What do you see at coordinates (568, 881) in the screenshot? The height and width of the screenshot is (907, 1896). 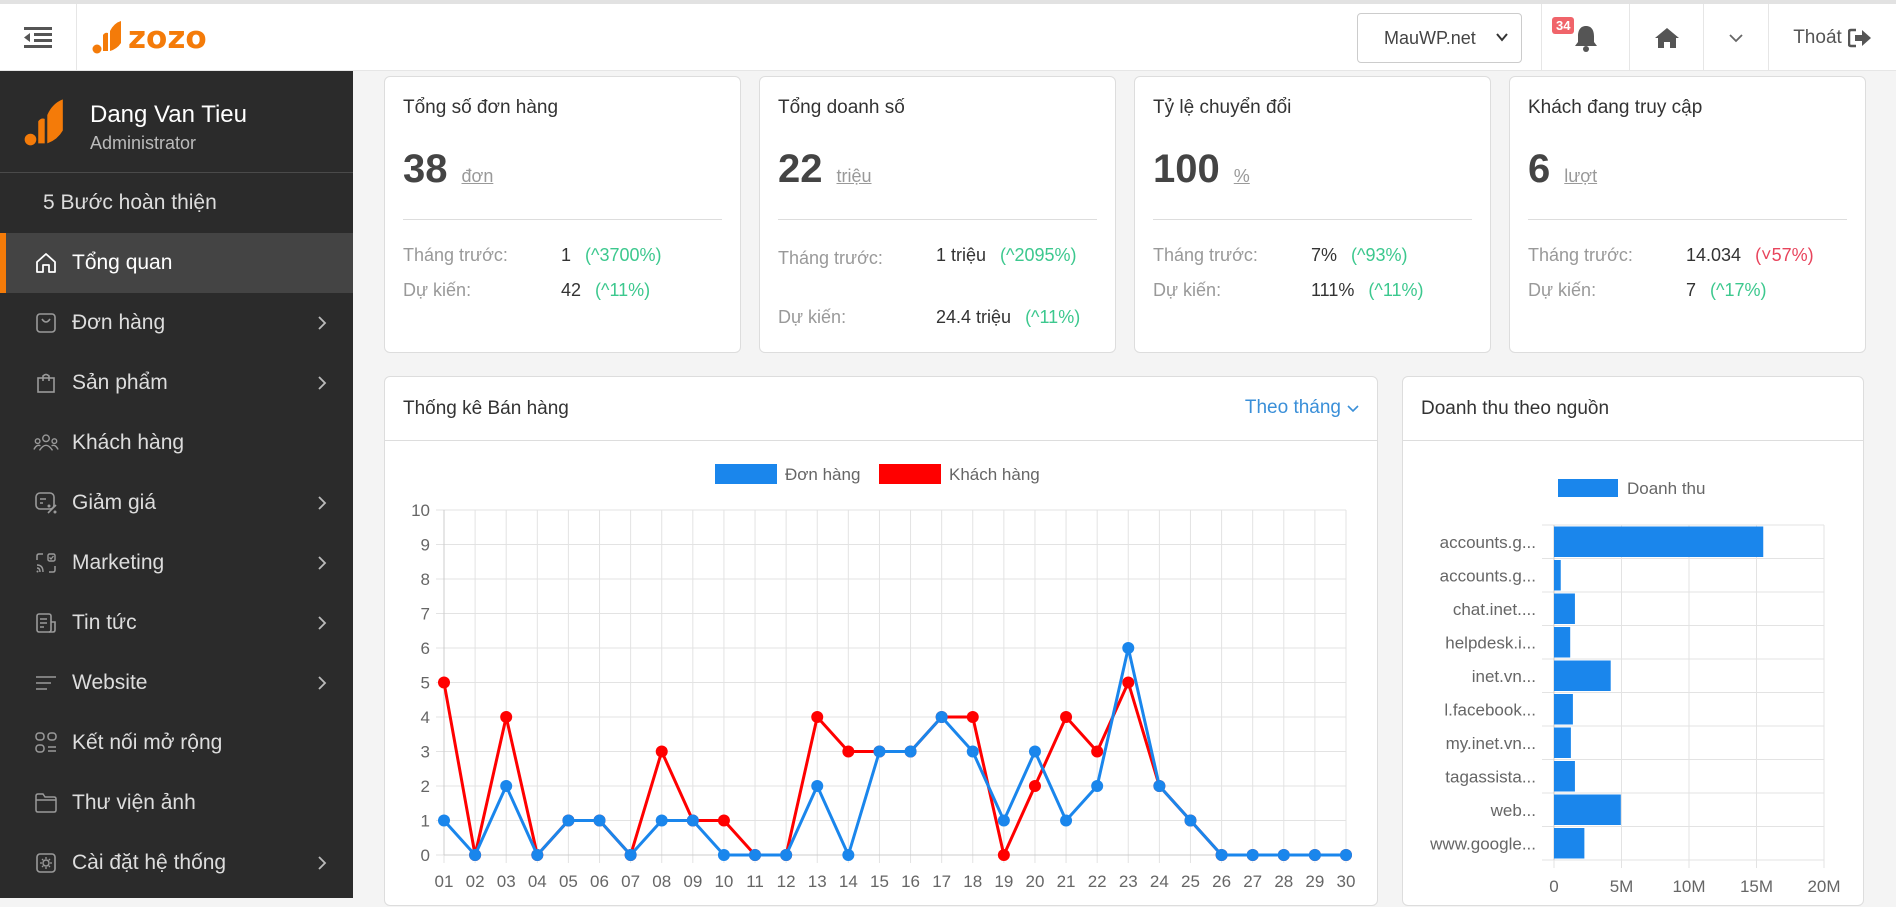 I see `x-tick-label: 05` at bounding box center [568, 881].